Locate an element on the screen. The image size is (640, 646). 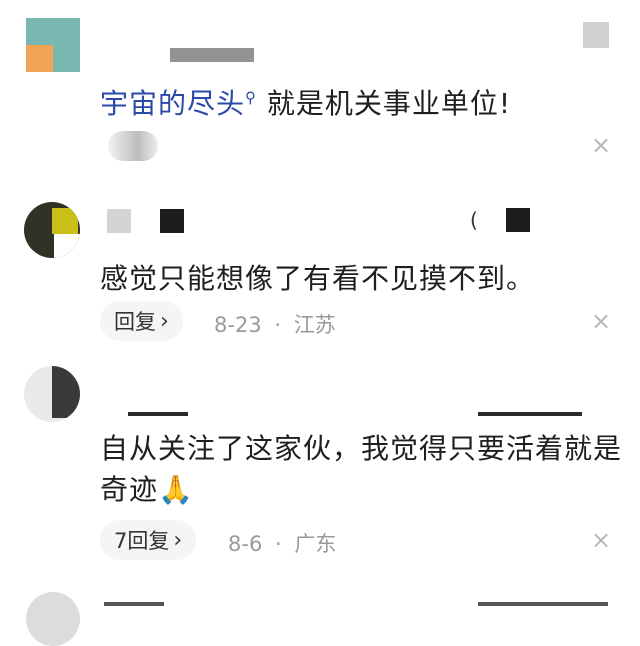
comment-date: 8-23 is located at coordinates (238, 325).